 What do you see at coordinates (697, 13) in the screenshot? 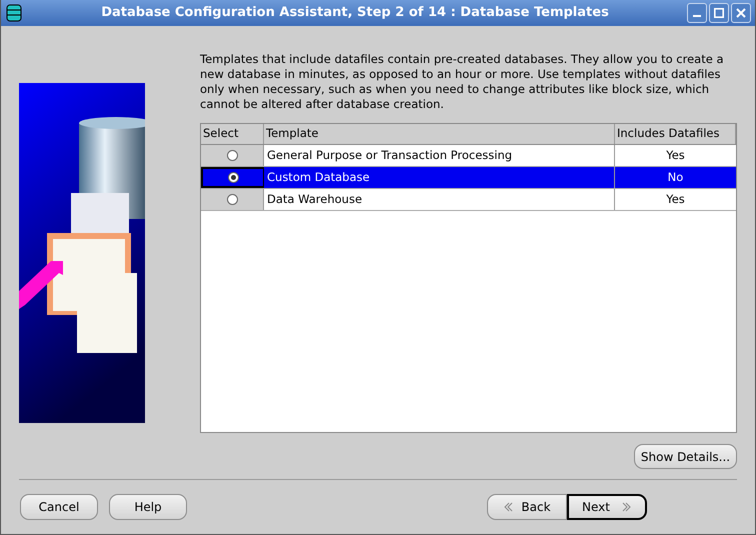
I see `minimize-button` at bounding box center [697, 13].